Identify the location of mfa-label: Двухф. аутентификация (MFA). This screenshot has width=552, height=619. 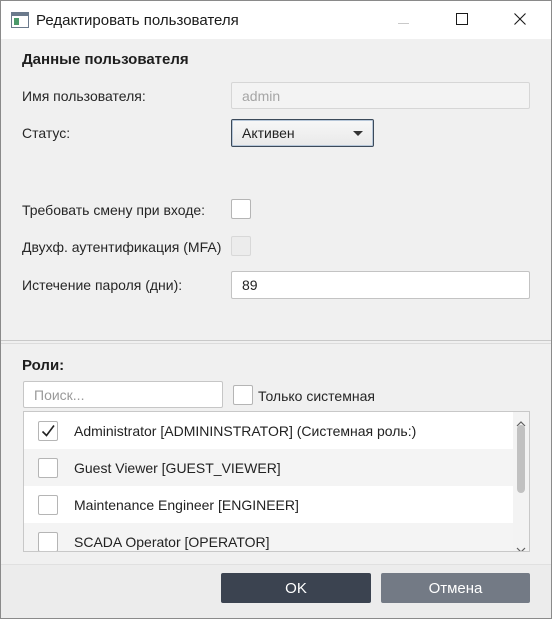
(122, 247).